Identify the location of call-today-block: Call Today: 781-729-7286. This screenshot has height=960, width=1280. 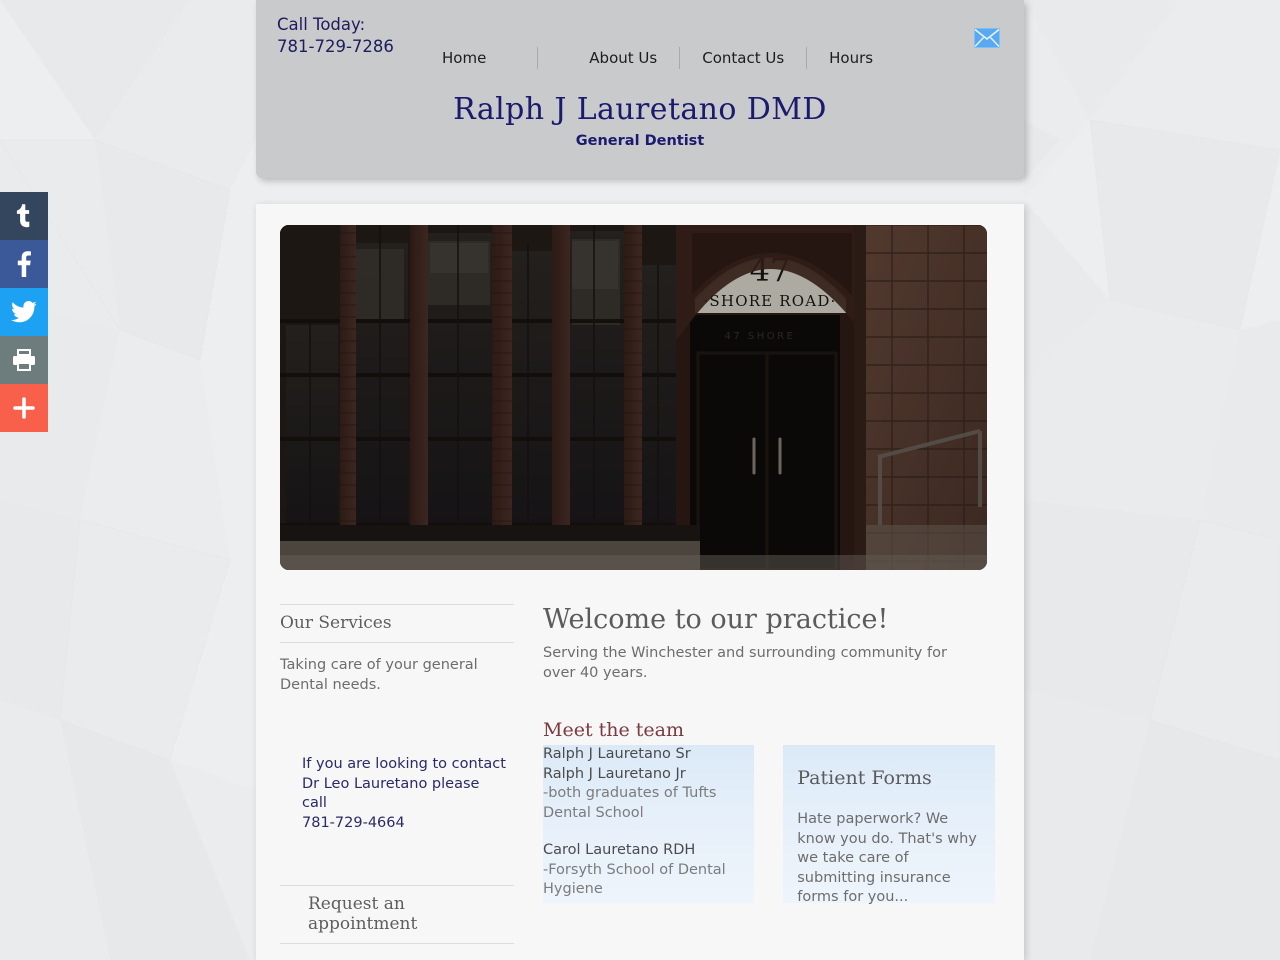
(335, 36).